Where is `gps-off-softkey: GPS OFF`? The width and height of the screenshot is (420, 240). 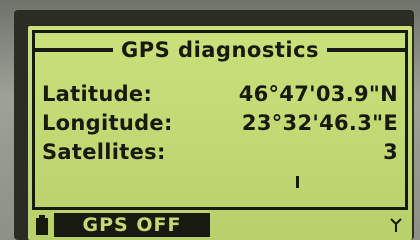
gps-off-softkey: GPS OFF is located at coordinates (132, 225).